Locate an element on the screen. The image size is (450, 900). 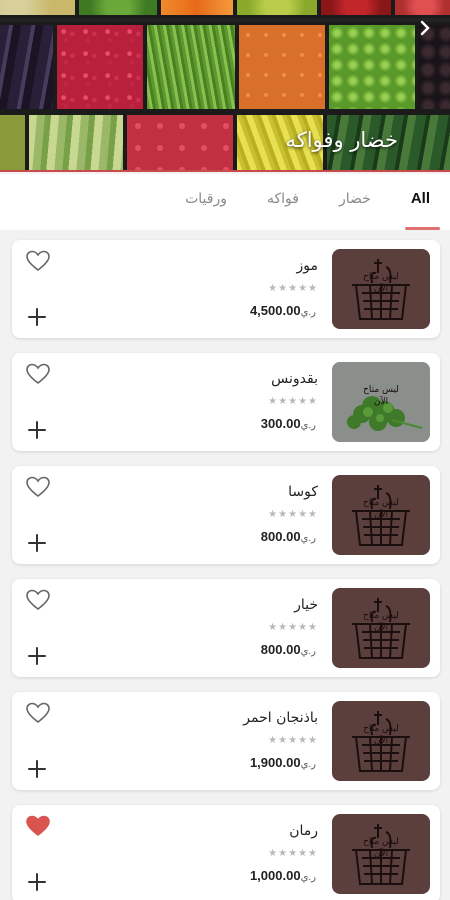
price-value: 4,500.00 is located at coordinates (275, 310).